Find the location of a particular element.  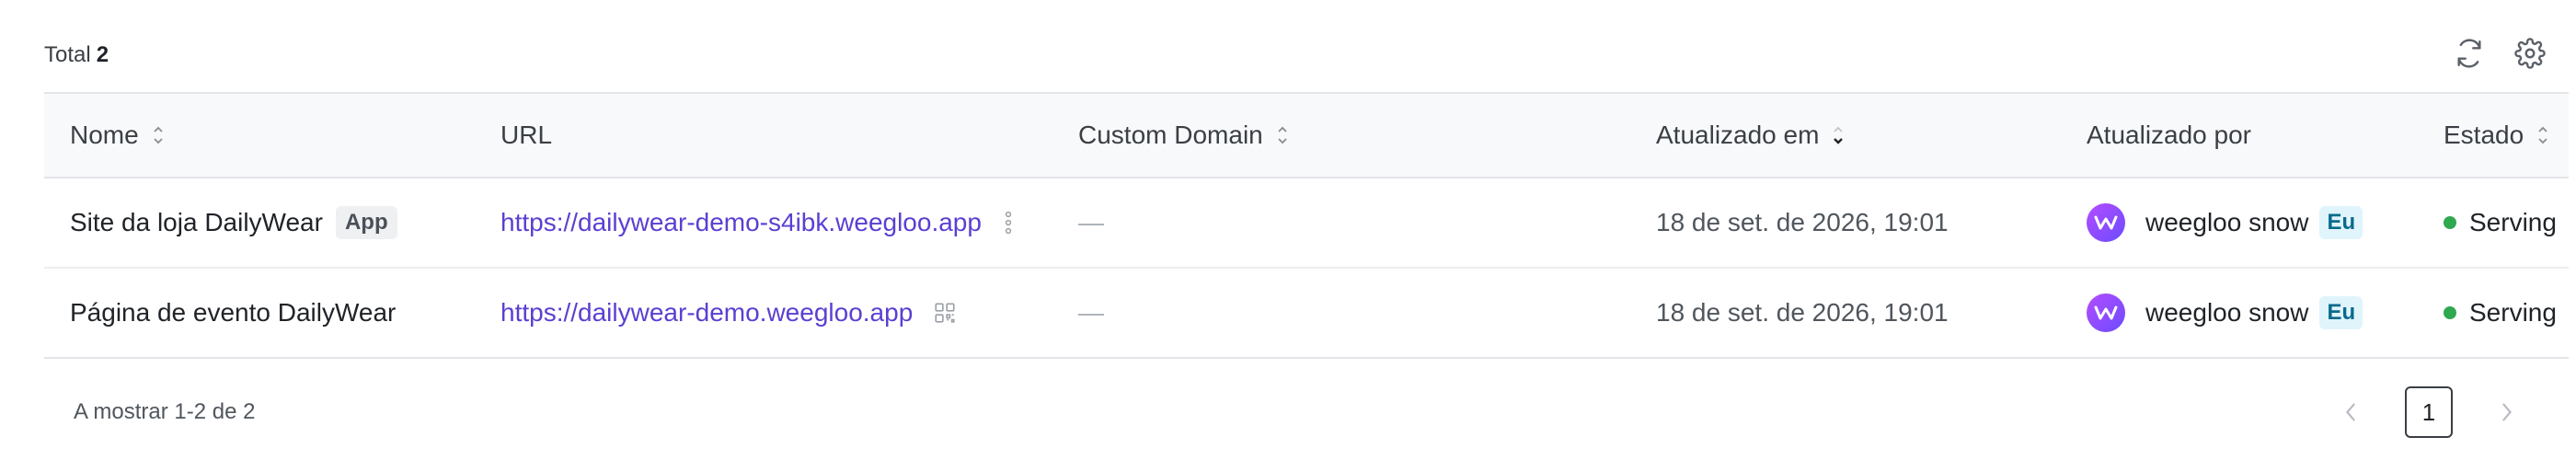

chevron-right-icon is located at coordinates (2507, 412).